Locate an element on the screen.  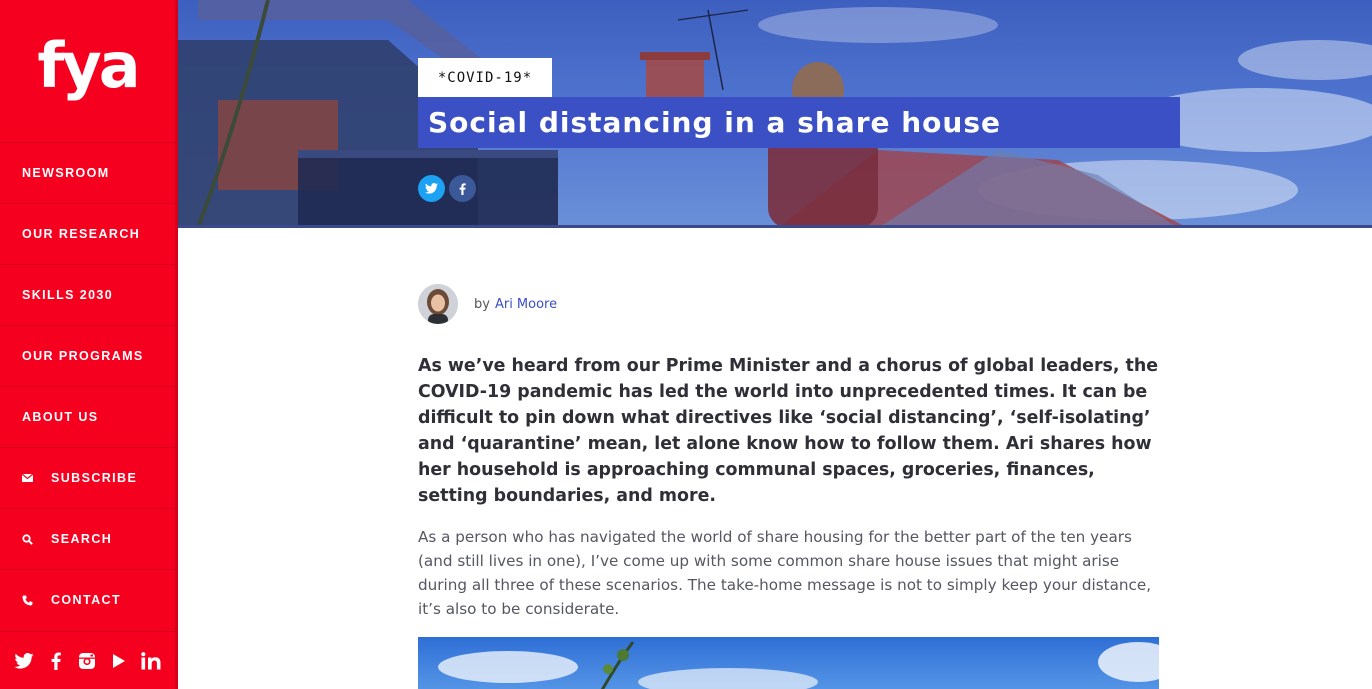
linkedin-icon is located at coordinates (151, 661).